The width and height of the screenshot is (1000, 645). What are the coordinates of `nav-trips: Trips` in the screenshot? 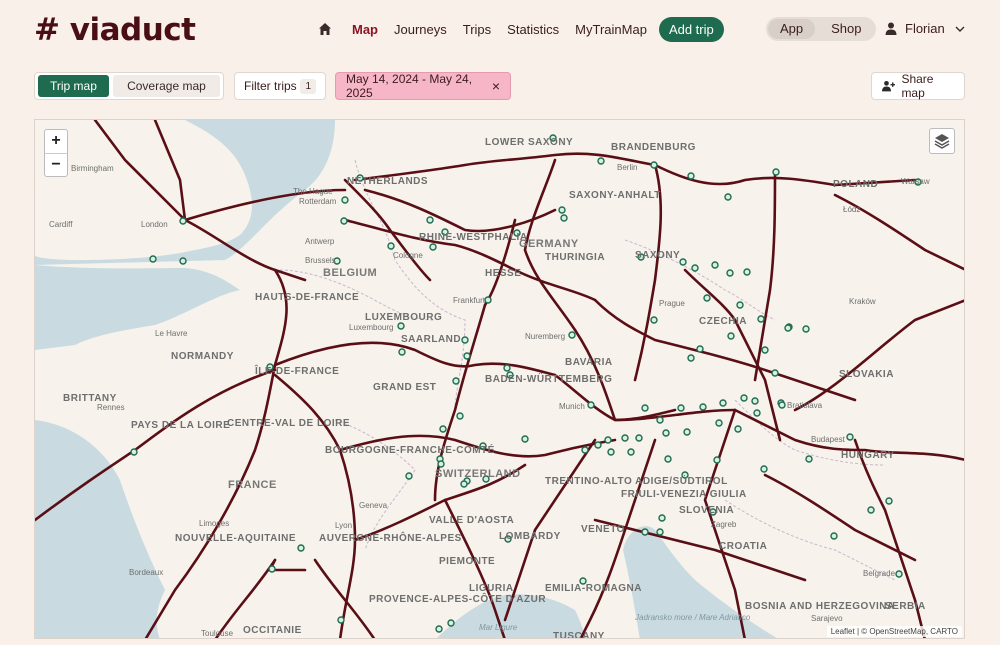 It's located at (477, 29).